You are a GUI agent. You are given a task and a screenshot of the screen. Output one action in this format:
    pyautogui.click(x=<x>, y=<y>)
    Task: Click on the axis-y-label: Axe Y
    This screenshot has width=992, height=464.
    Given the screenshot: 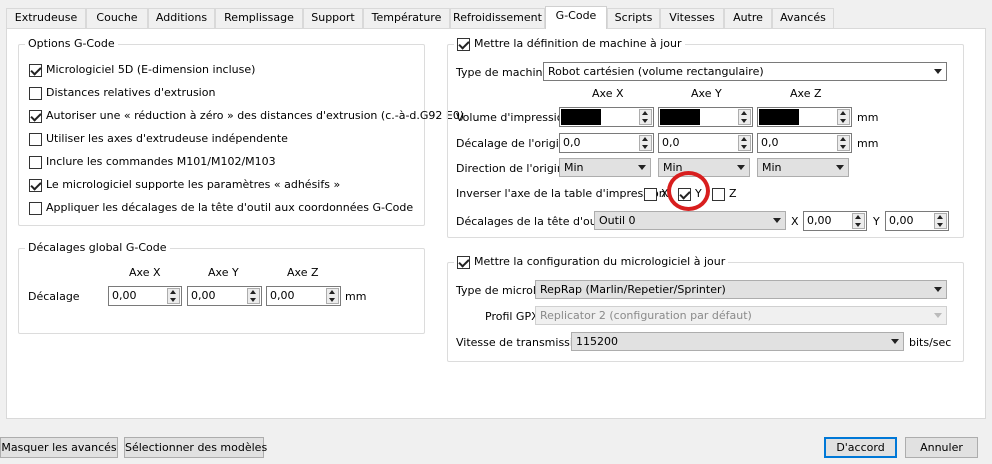 What is the action you would take?
    pyautogui.click(x=223, y=272)
    